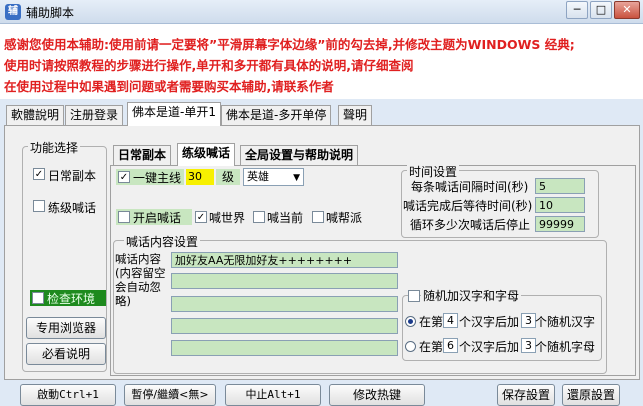 Image resolution: width=643 pixels, height=406 pixels. Describe the element at coordinates (66, 354) in the screenshot. I see `guide-button: 必看说明` at that location.